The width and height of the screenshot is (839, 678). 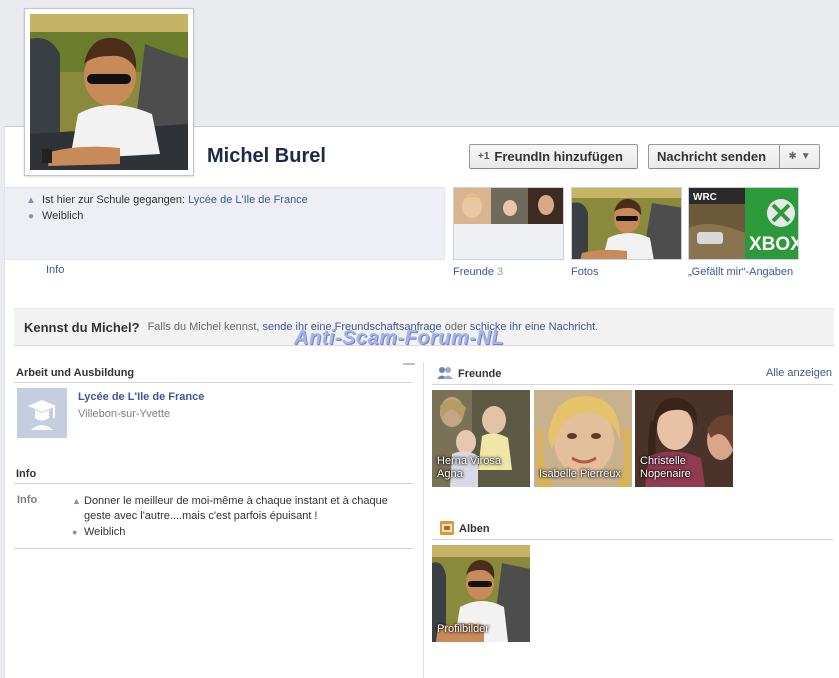 What do you see at coordinates (463, 629) in the screenshot?
I see `album-name: Profilbilder` at bounding box center [463, 629].